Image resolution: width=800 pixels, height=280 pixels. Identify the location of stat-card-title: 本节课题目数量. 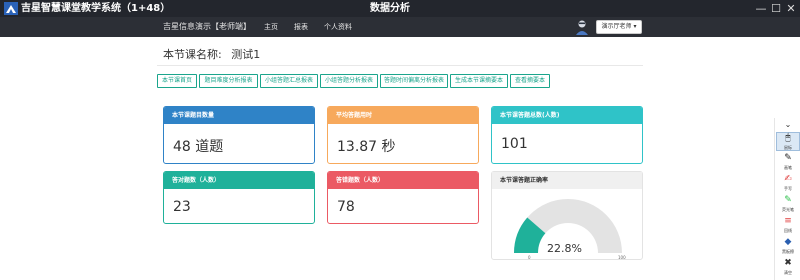
(239, 115).